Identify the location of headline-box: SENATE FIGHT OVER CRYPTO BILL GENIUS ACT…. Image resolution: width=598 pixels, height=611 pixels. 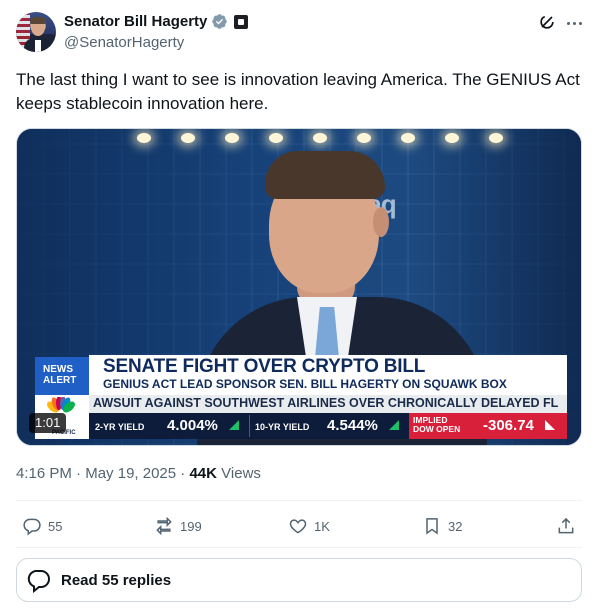
(328, 375).